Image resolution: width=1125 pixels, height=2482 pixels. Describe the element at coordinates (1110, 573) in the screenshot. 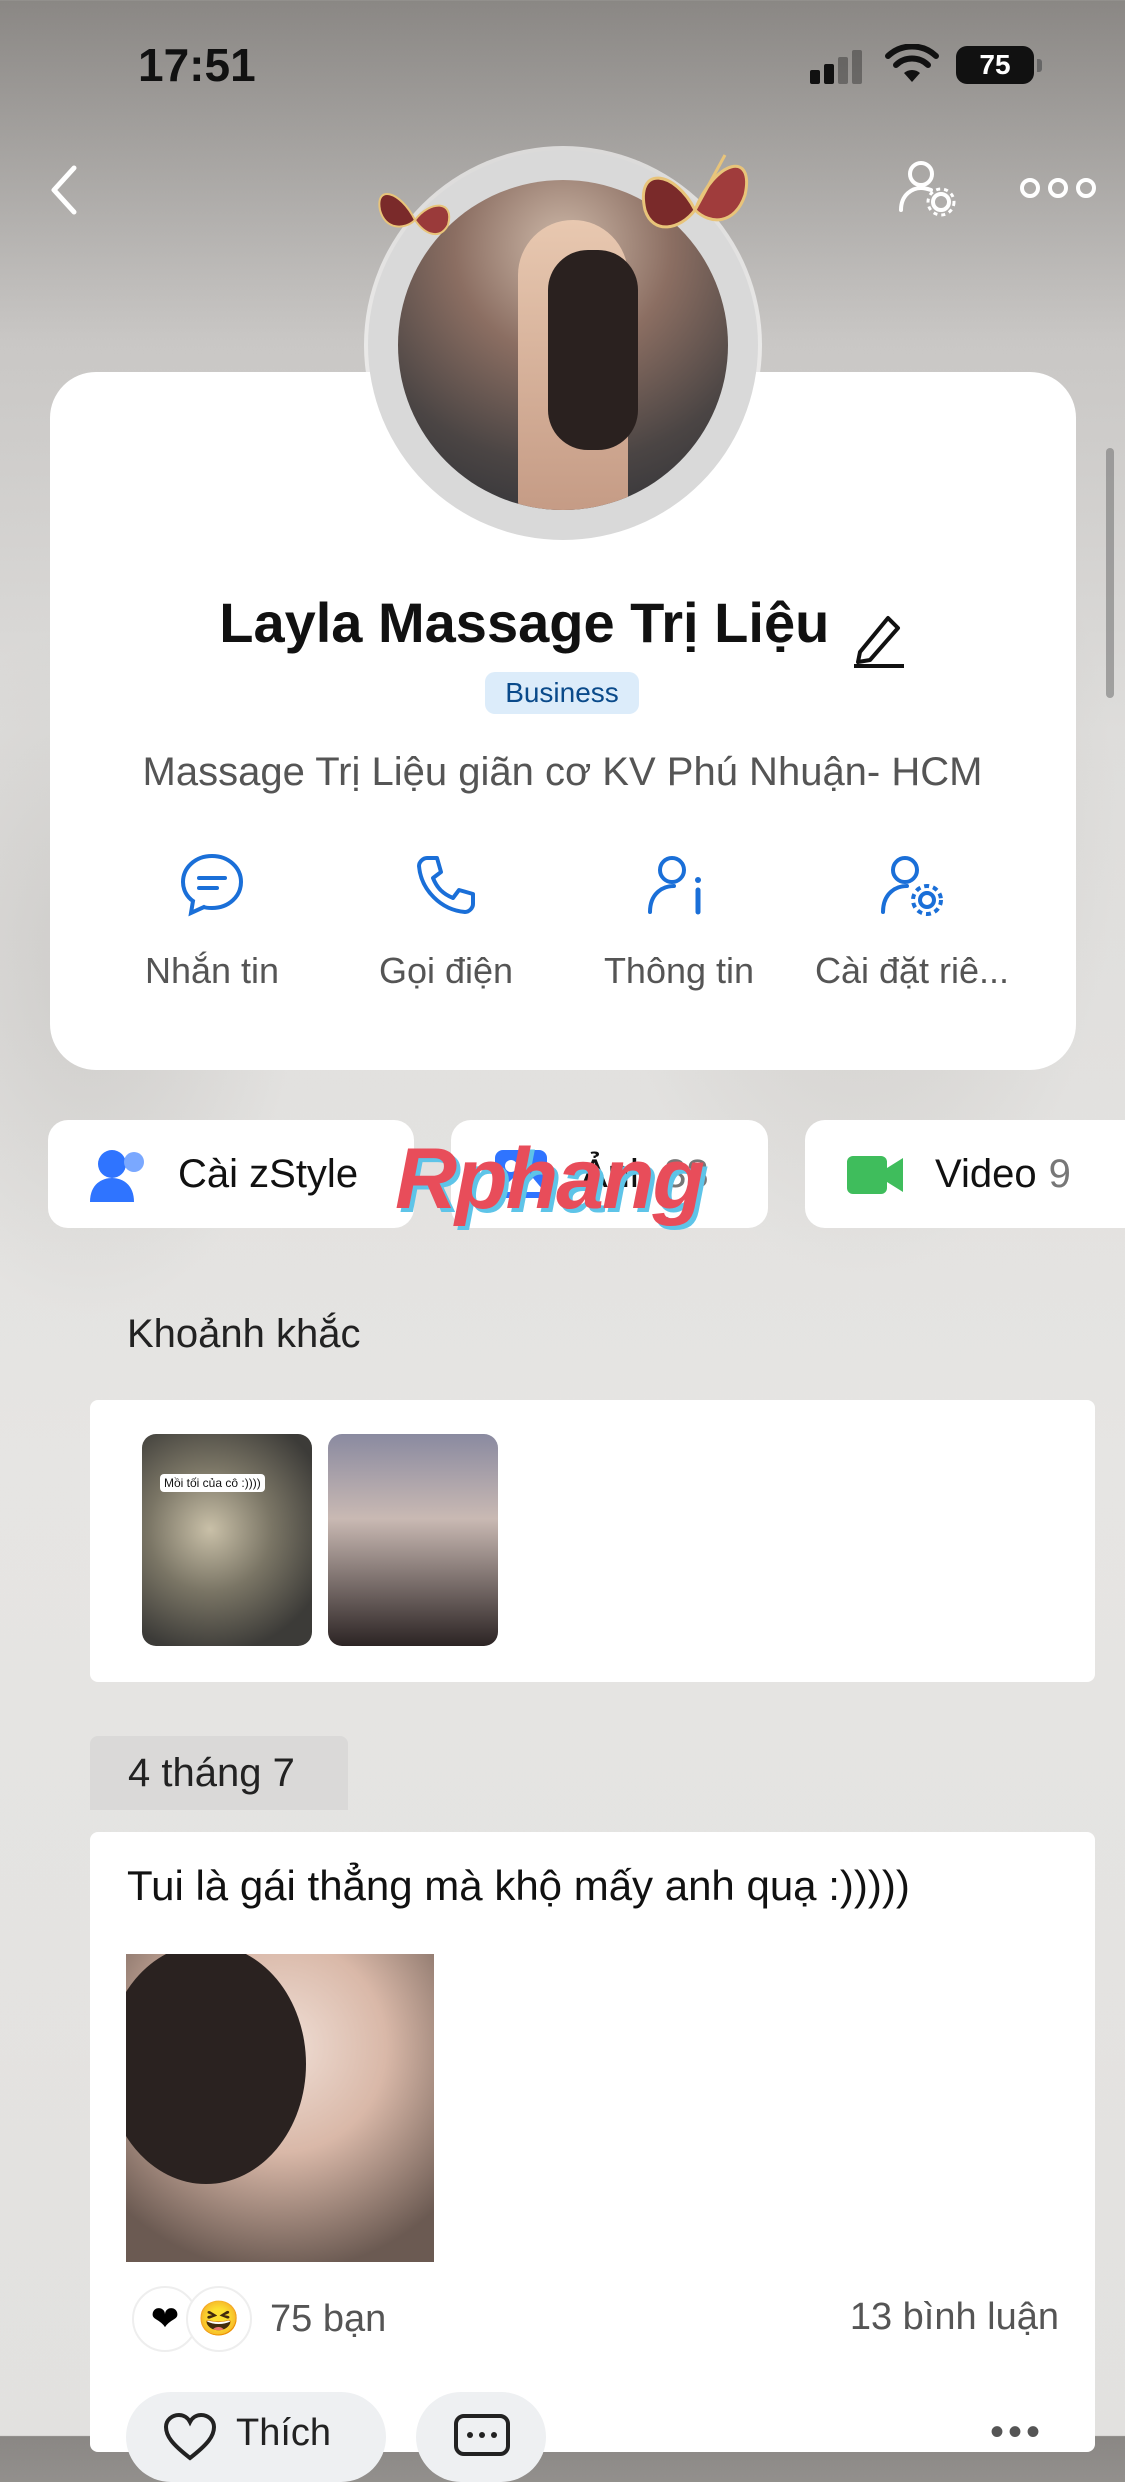

I see `scrollbar` at that location.